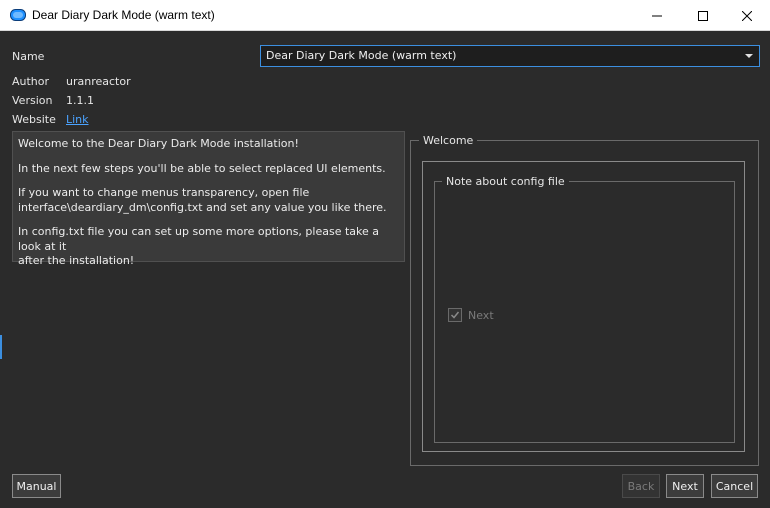  What do you see at coordinates (31, 81) in the screenshot?
I see `author-label: Author` at bounding box center [31, 81].